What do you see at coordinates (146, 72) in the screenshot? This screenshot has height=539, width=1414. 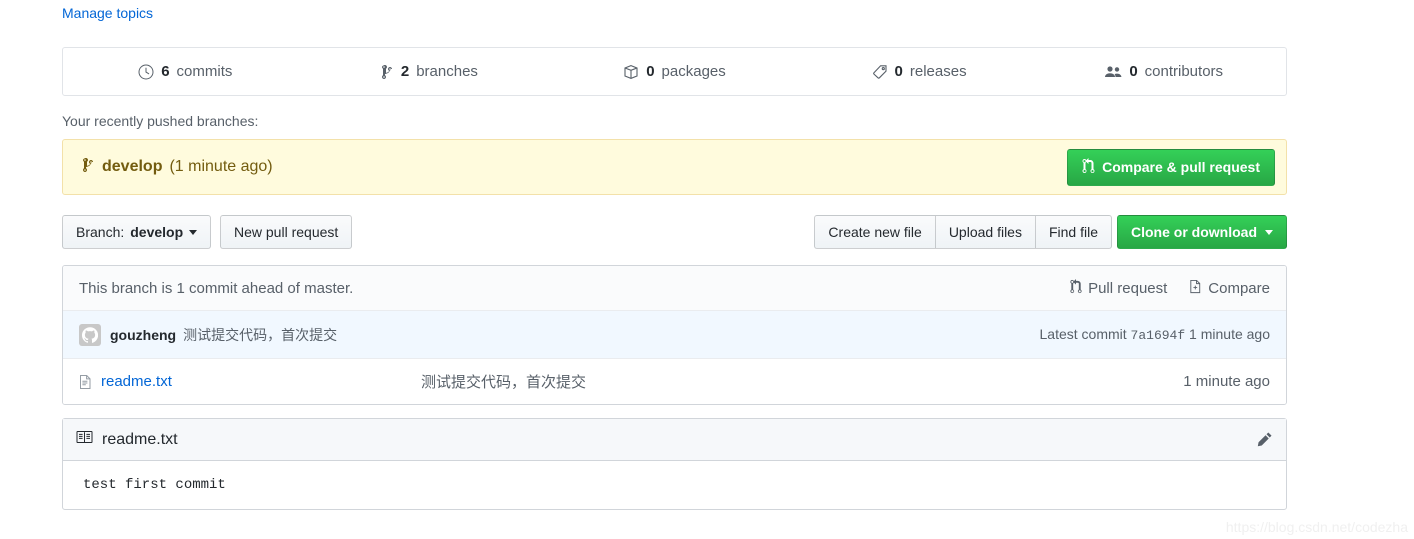 I see `history-icon` at bounding box center [146, 72].